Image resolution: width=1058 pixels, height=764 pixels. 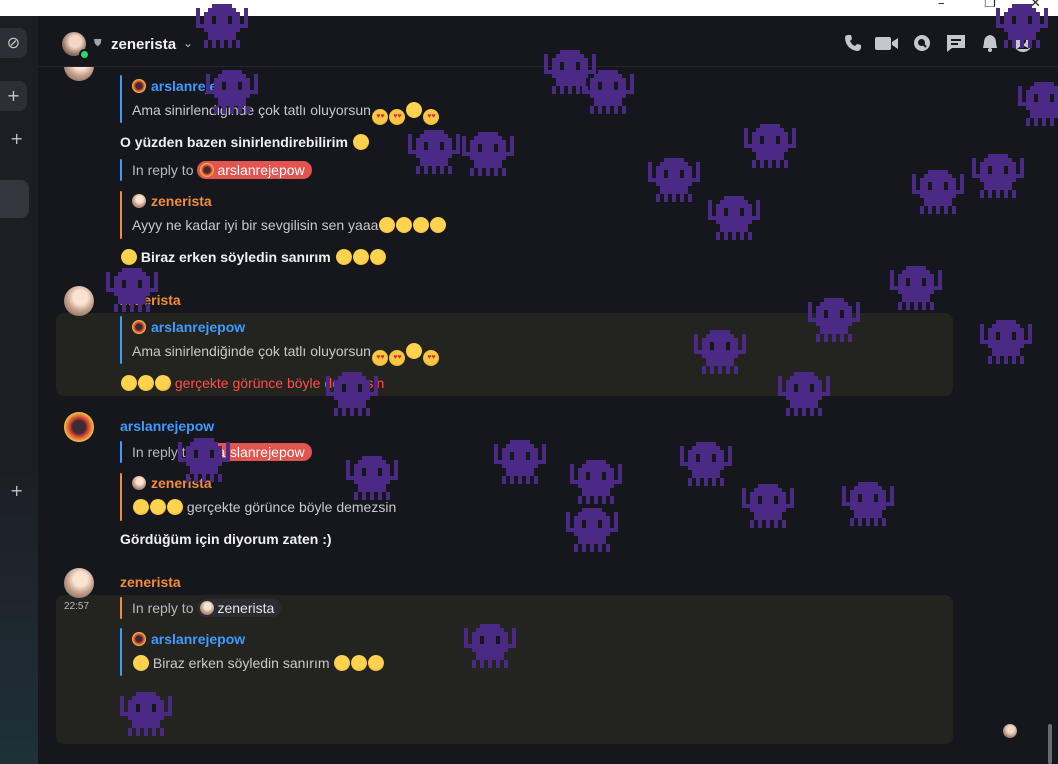 What do you see at coordinates (1010, 731) in the screenshot?
I see `read-receipt-avatar` at bounding box center [1010, 731].